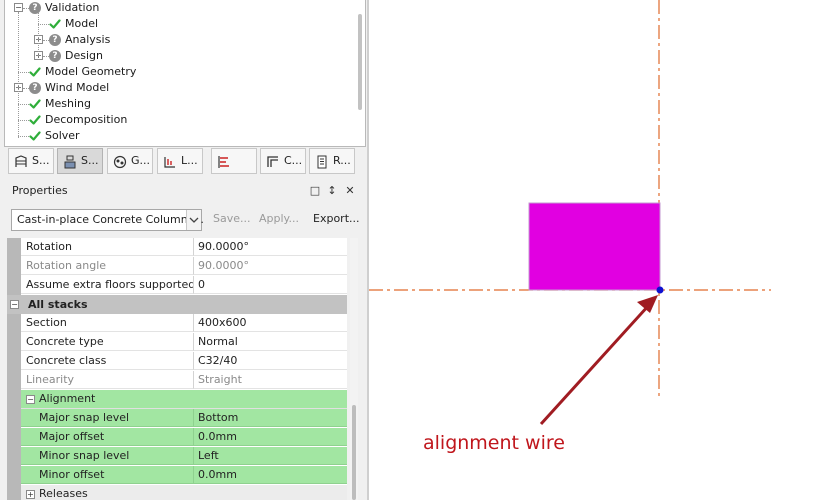 The height and width of the screenshot is (500, 817). What do you see at coordinates (72, 7) in the screenshot?
I see `tree-item-label: Validation` at bounding box center [72, 7].